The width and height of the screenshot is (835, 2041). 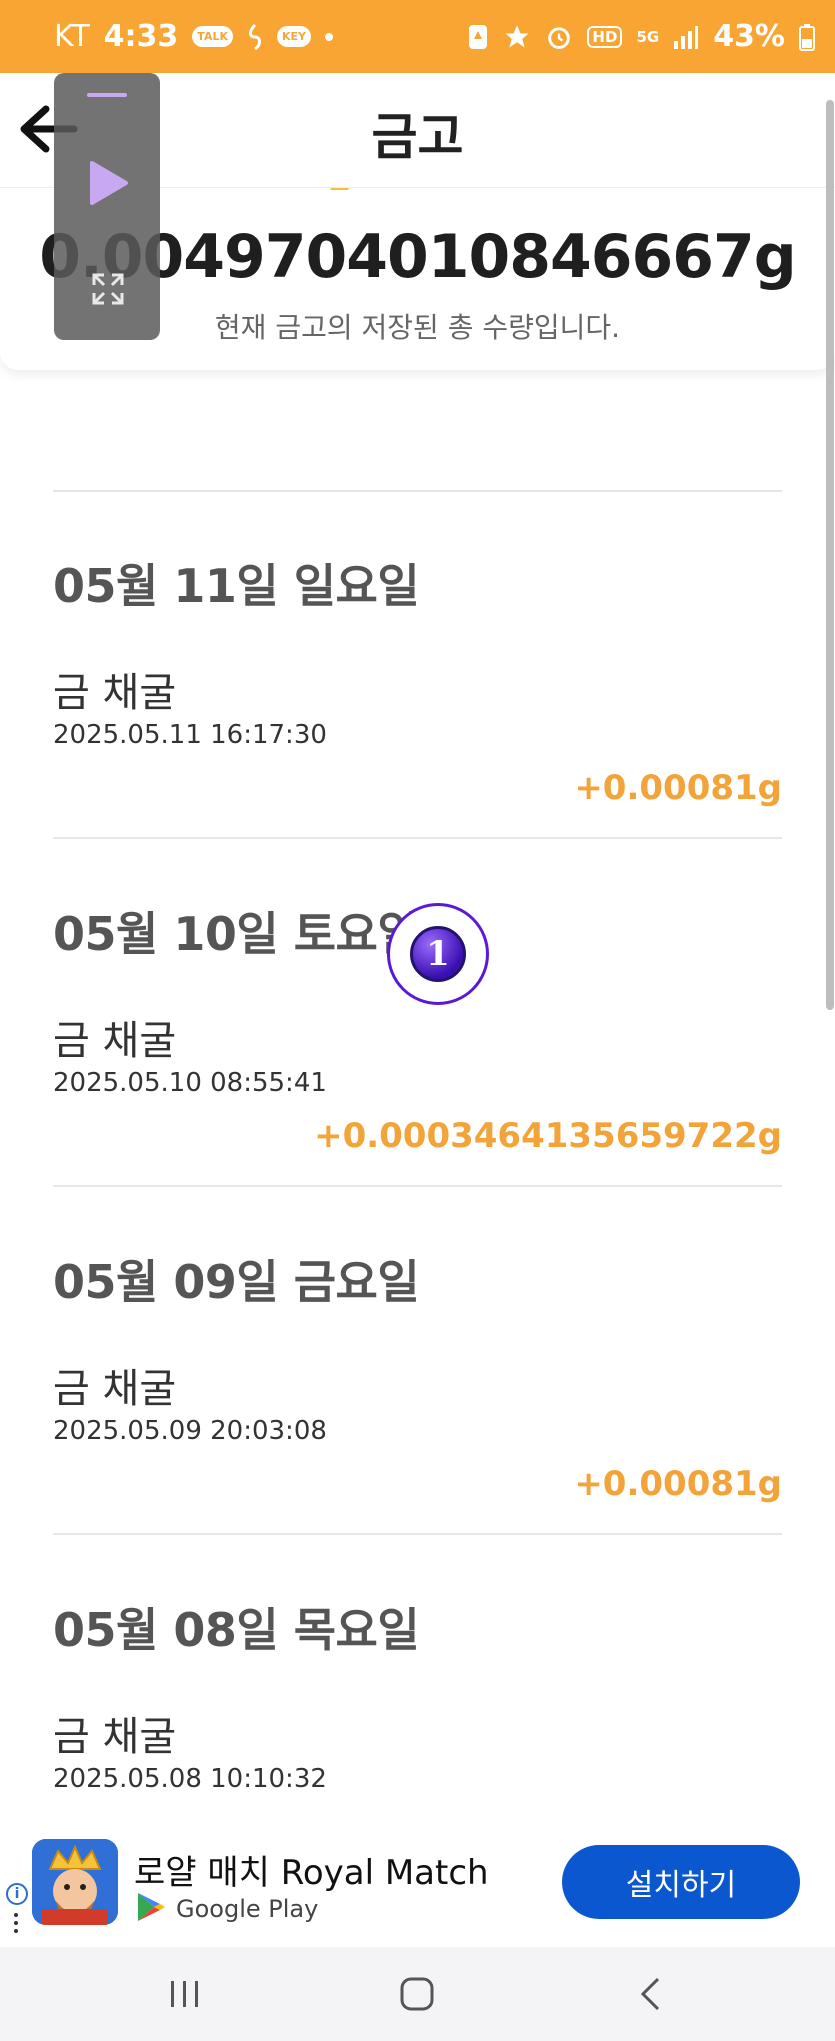 I want to click on history-item-amount: +0.0003464135659722g, so click(x=548, y=1136).